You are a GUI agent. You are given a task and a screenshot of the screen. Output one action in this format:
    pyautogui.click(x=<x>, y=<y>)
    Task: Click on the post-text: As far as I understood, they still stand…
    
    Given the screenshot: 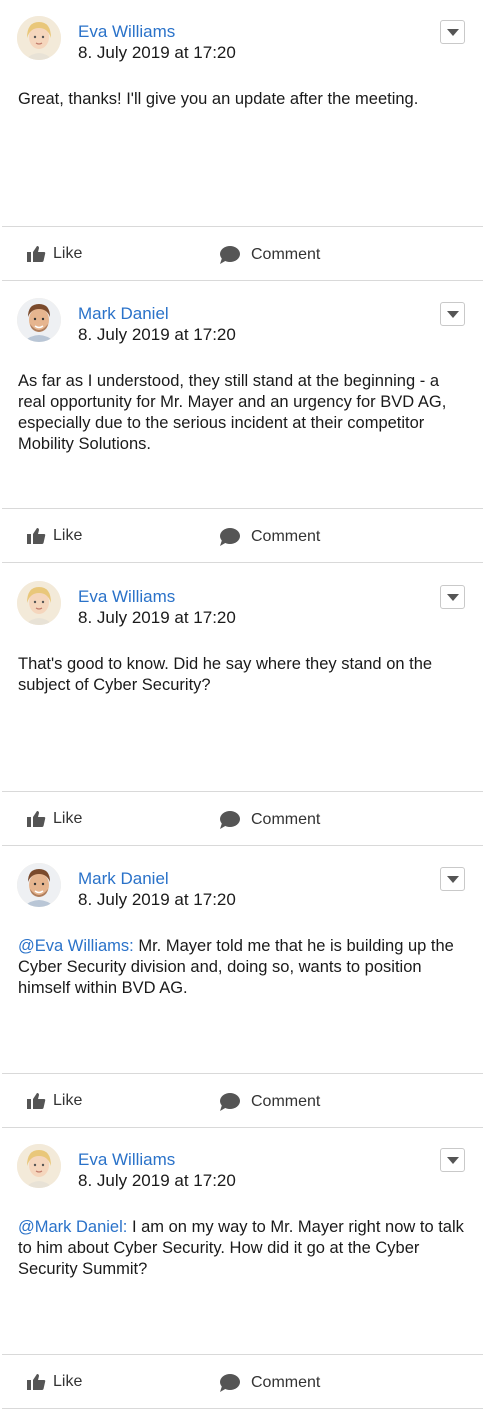 What is the action you would take?
    pyautogui.click(x=232, y=412)
    